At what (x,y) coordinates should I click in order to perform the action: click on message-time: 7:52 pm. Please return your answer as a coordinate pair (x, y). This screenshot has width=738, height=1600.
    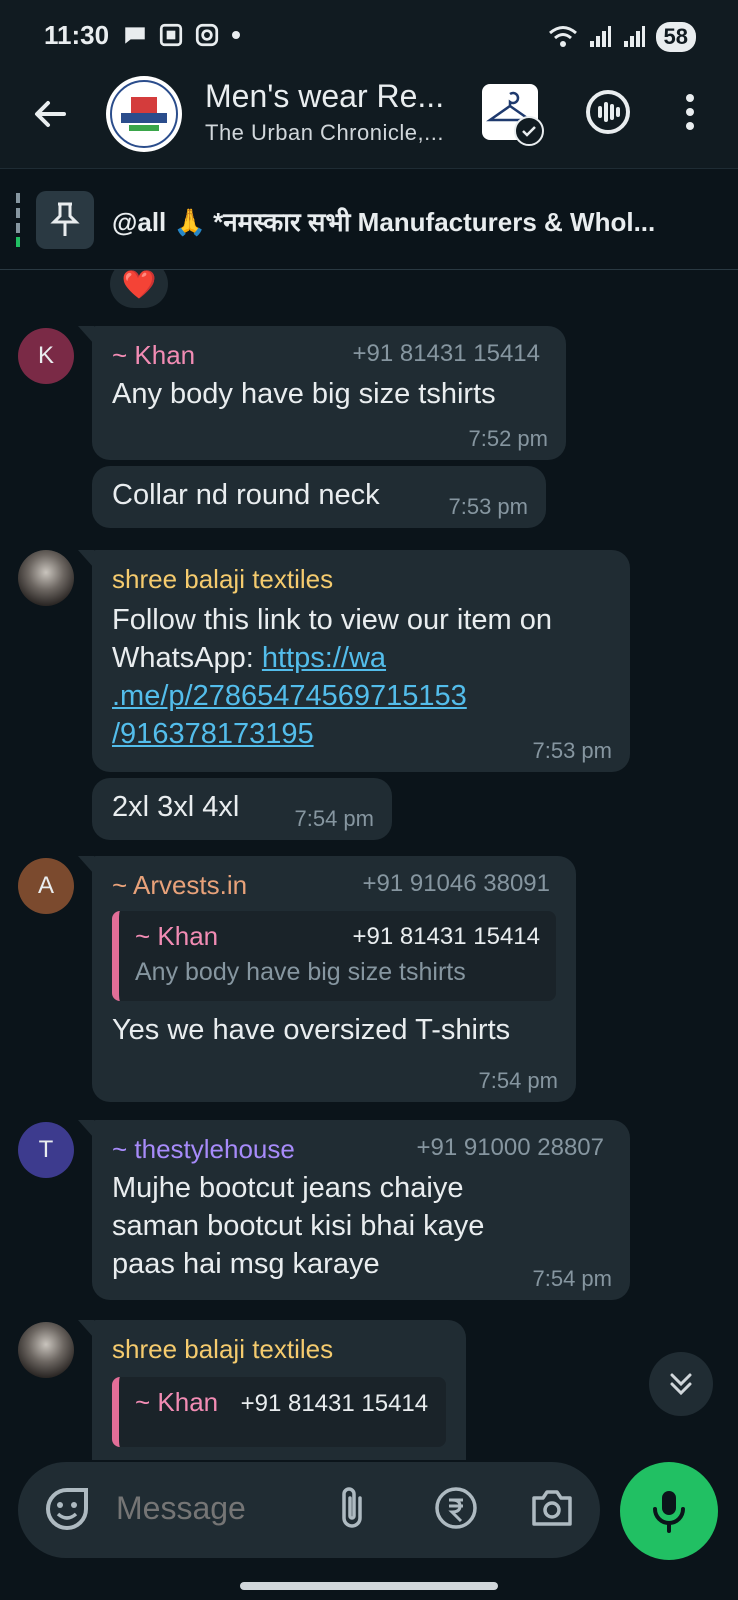
    Looking at the image, I should click on (508, 438).